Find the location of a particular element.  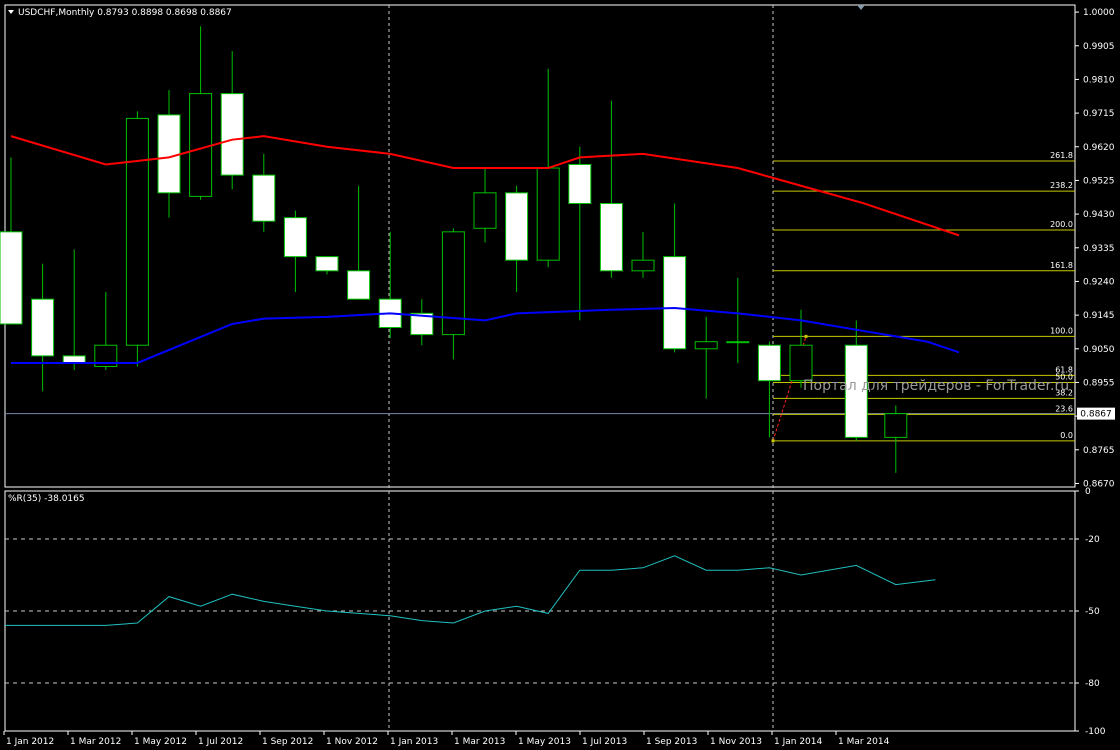

fib-level-label: 200.0 is located at coordinates (1061, 224).